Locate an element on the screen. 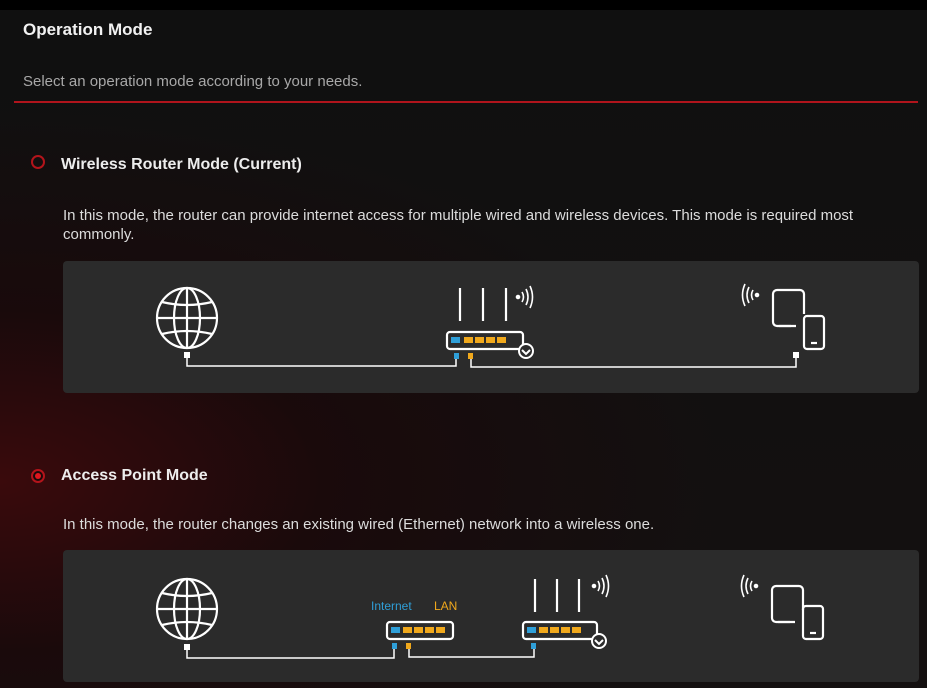 The width and height of the screenshot is (927, 688). devices-port is located at coordinates (796, 355).